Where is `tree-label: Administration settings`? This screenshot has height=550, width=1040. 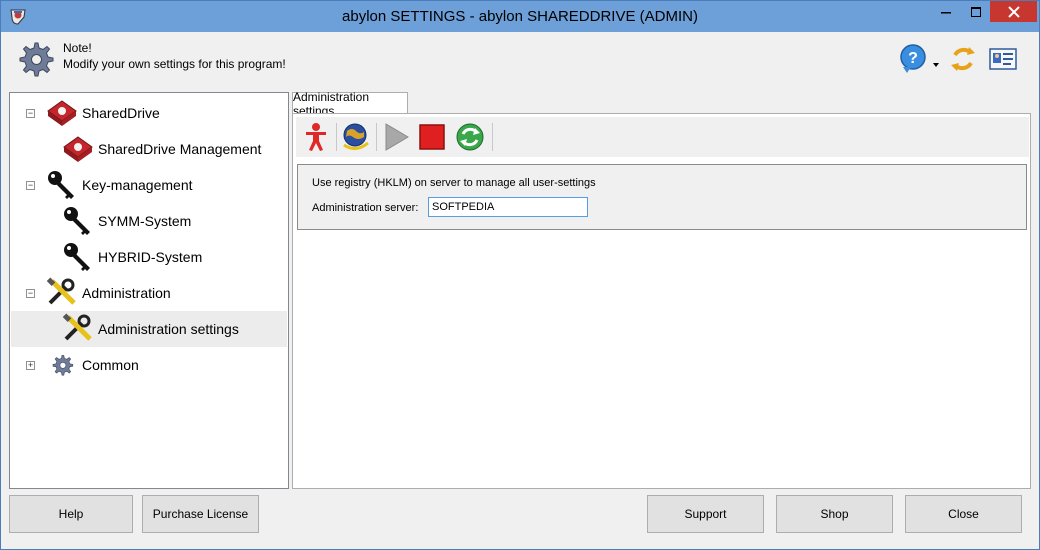 tree-label: Administration settings is located at coordinates (168, 329).